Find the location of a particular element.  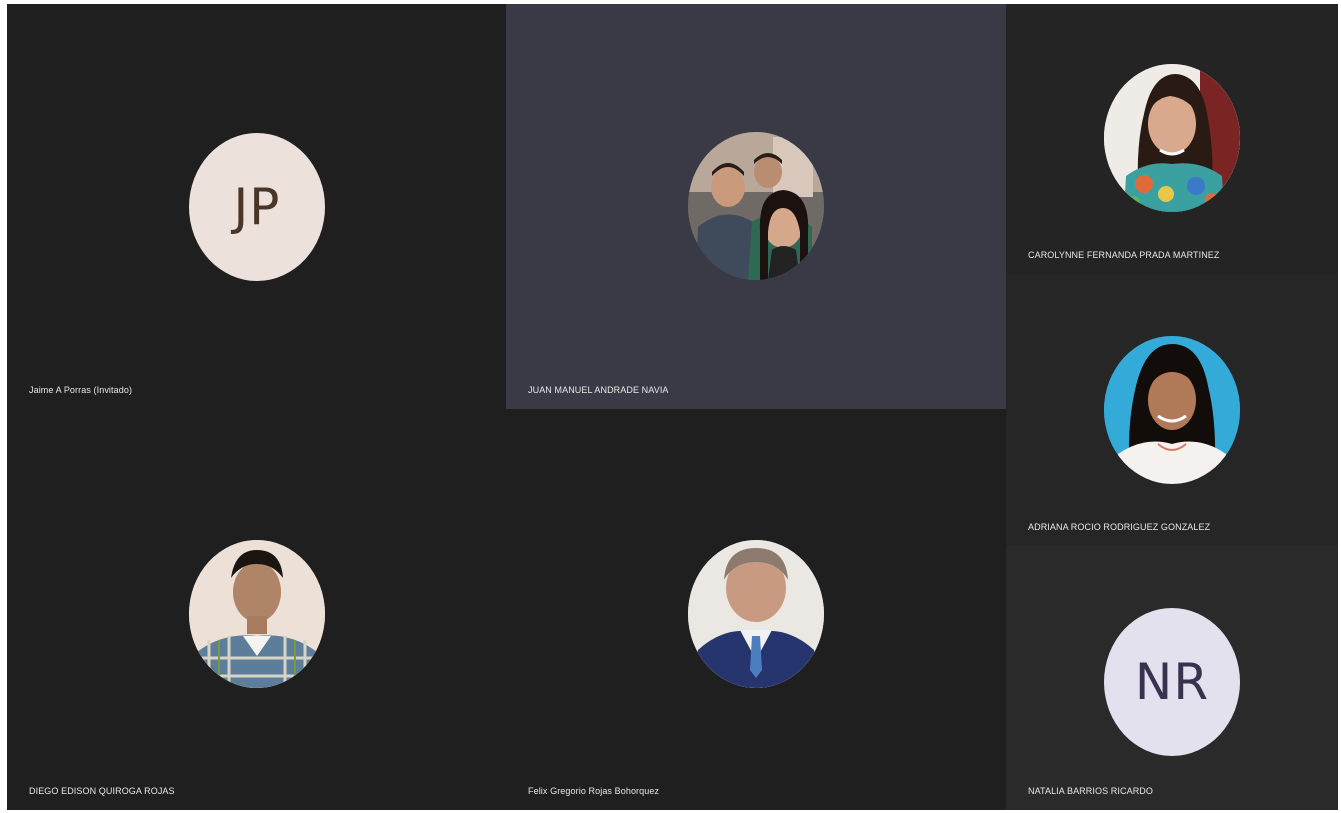

photo-group-icon is located at coordinates (756, 206).